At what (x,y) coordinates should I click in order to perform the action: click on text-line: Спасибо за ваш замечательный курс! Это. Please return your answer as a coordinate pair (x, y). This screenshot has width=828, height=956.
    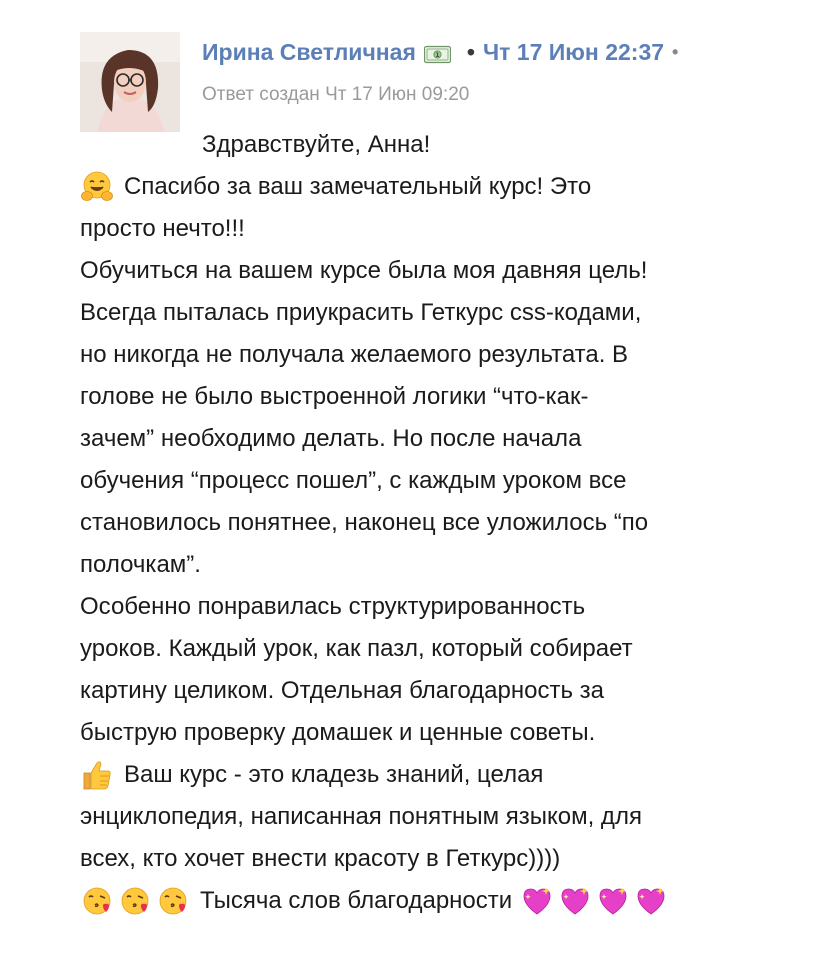
    Looking at the image, I should click on (358, 186).